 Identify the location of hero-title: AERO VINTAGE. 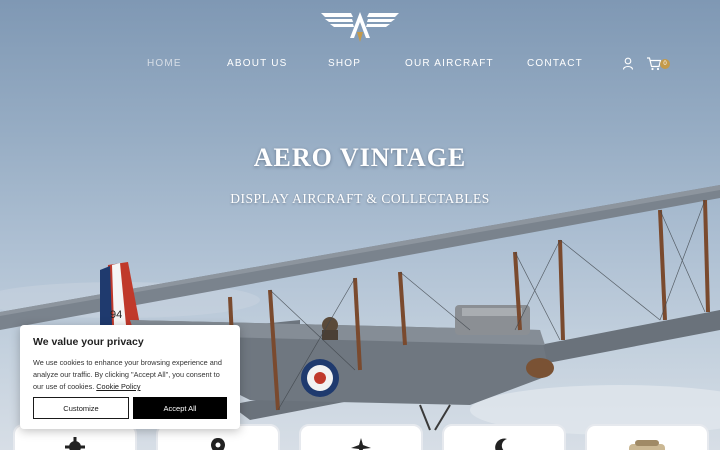
(360, 157).